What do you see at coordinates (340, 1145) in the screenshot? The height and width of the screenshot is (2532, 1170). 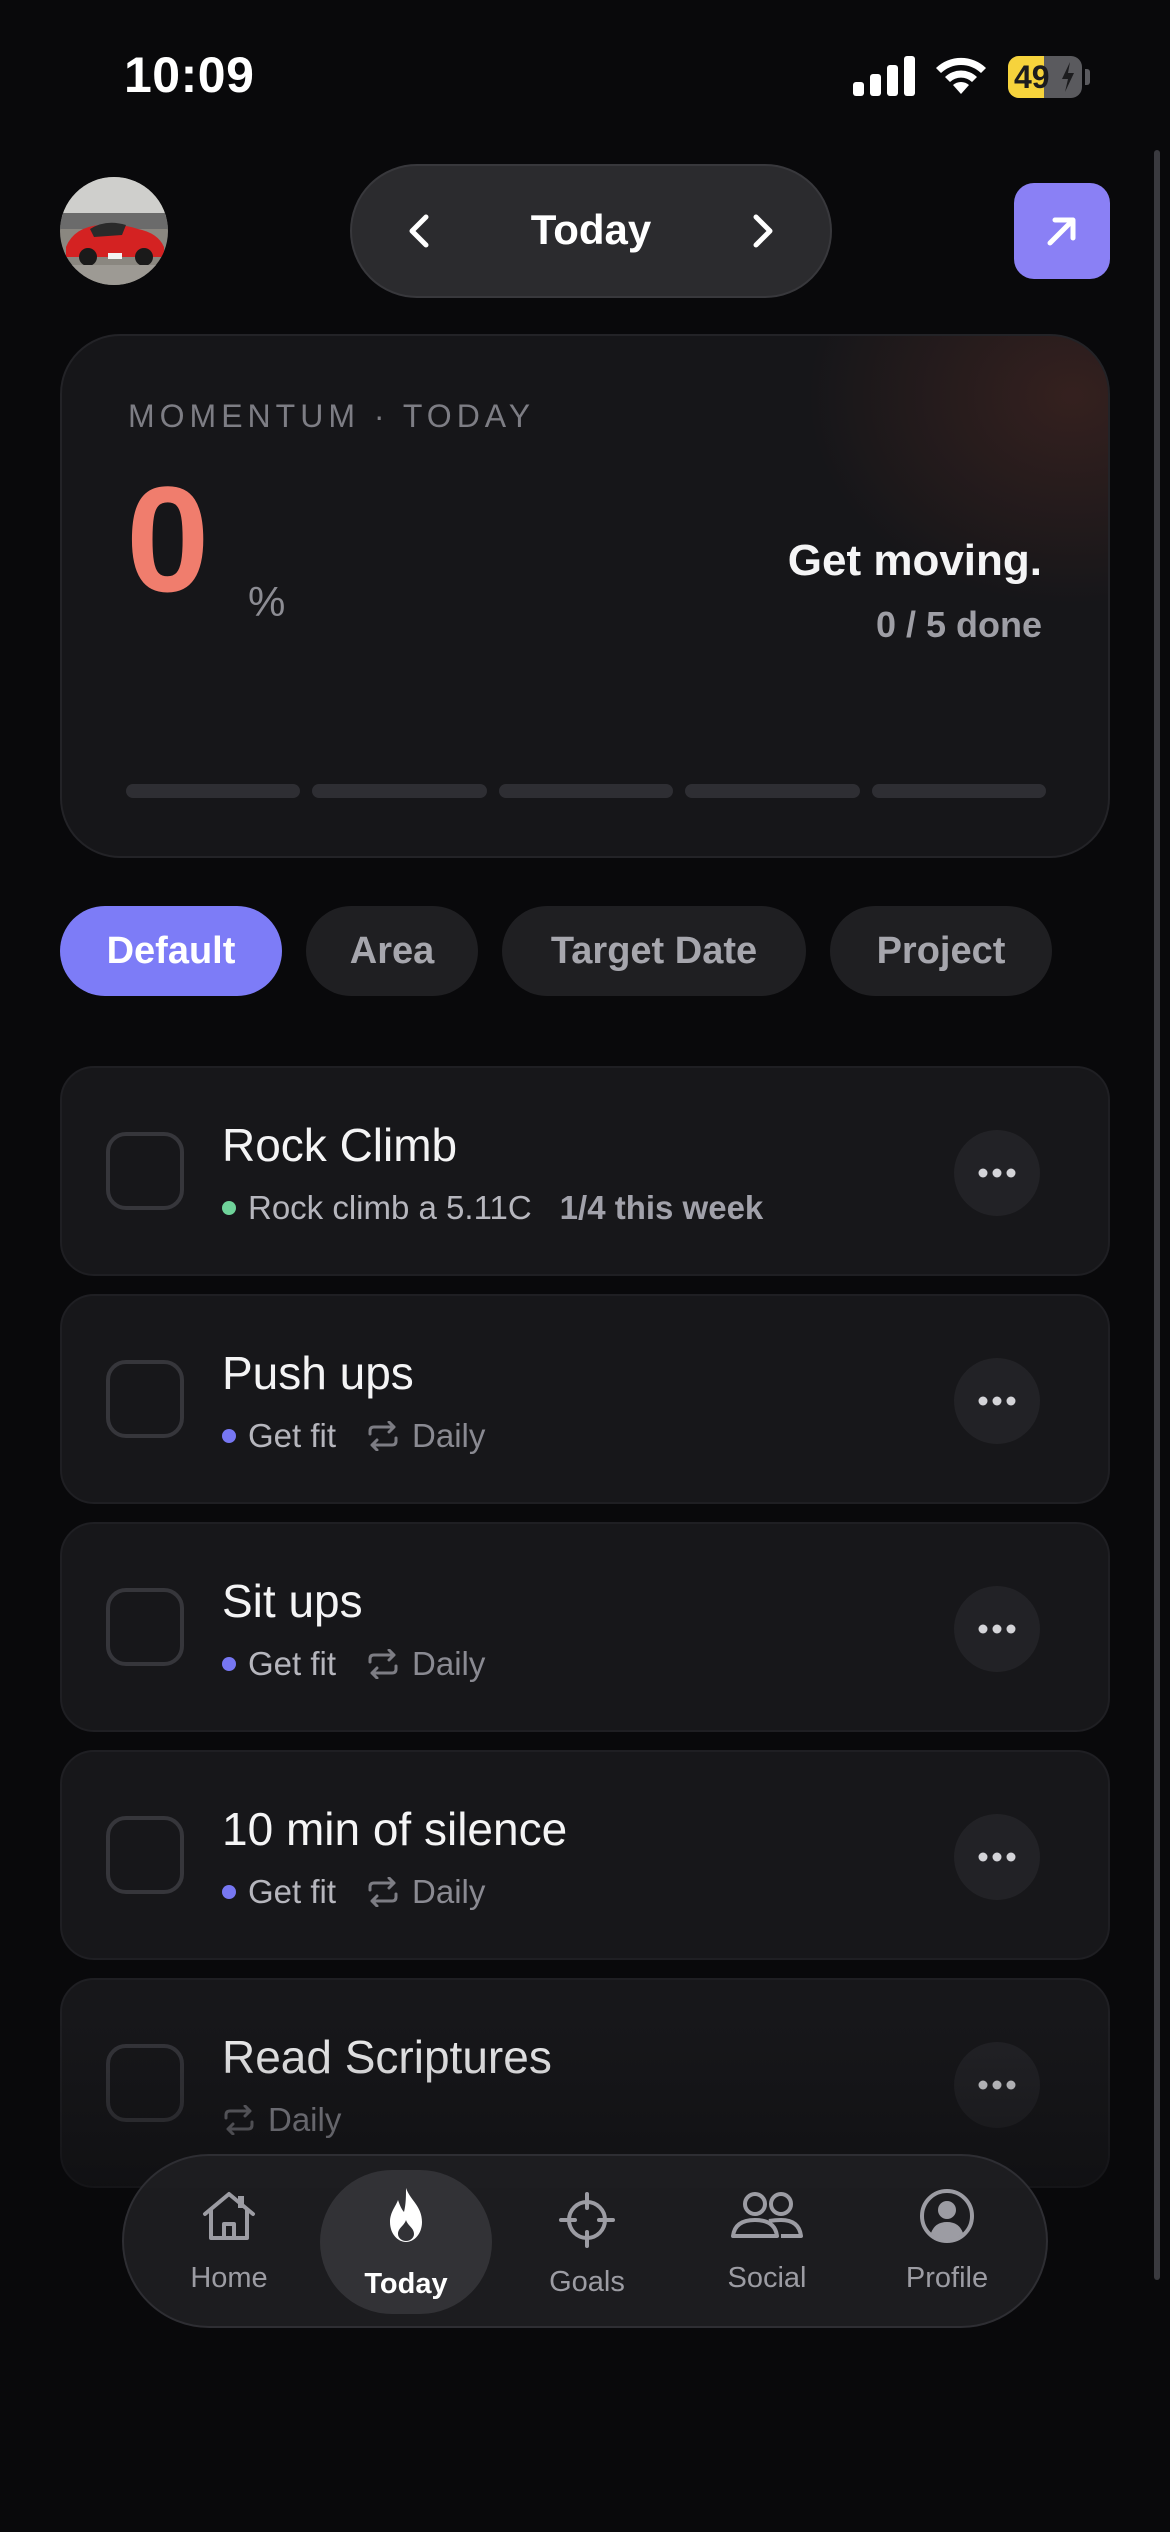 I see `task-title: Rock Climb` at bounding box center [340, 1145].